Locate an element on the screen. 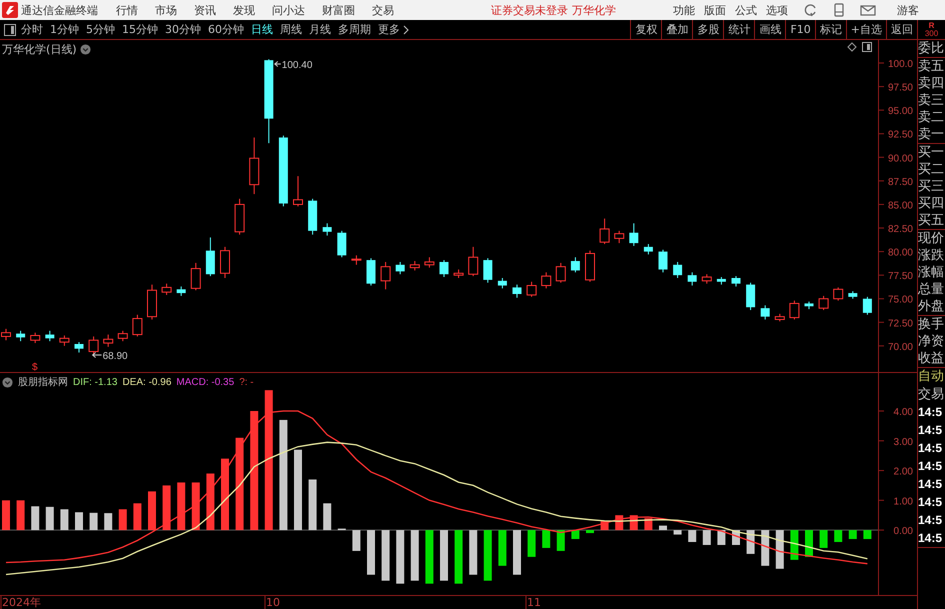 The width and height of the screenshot is (945, 609). top-menu-item: 版面 is located at coordinates (715, 10).